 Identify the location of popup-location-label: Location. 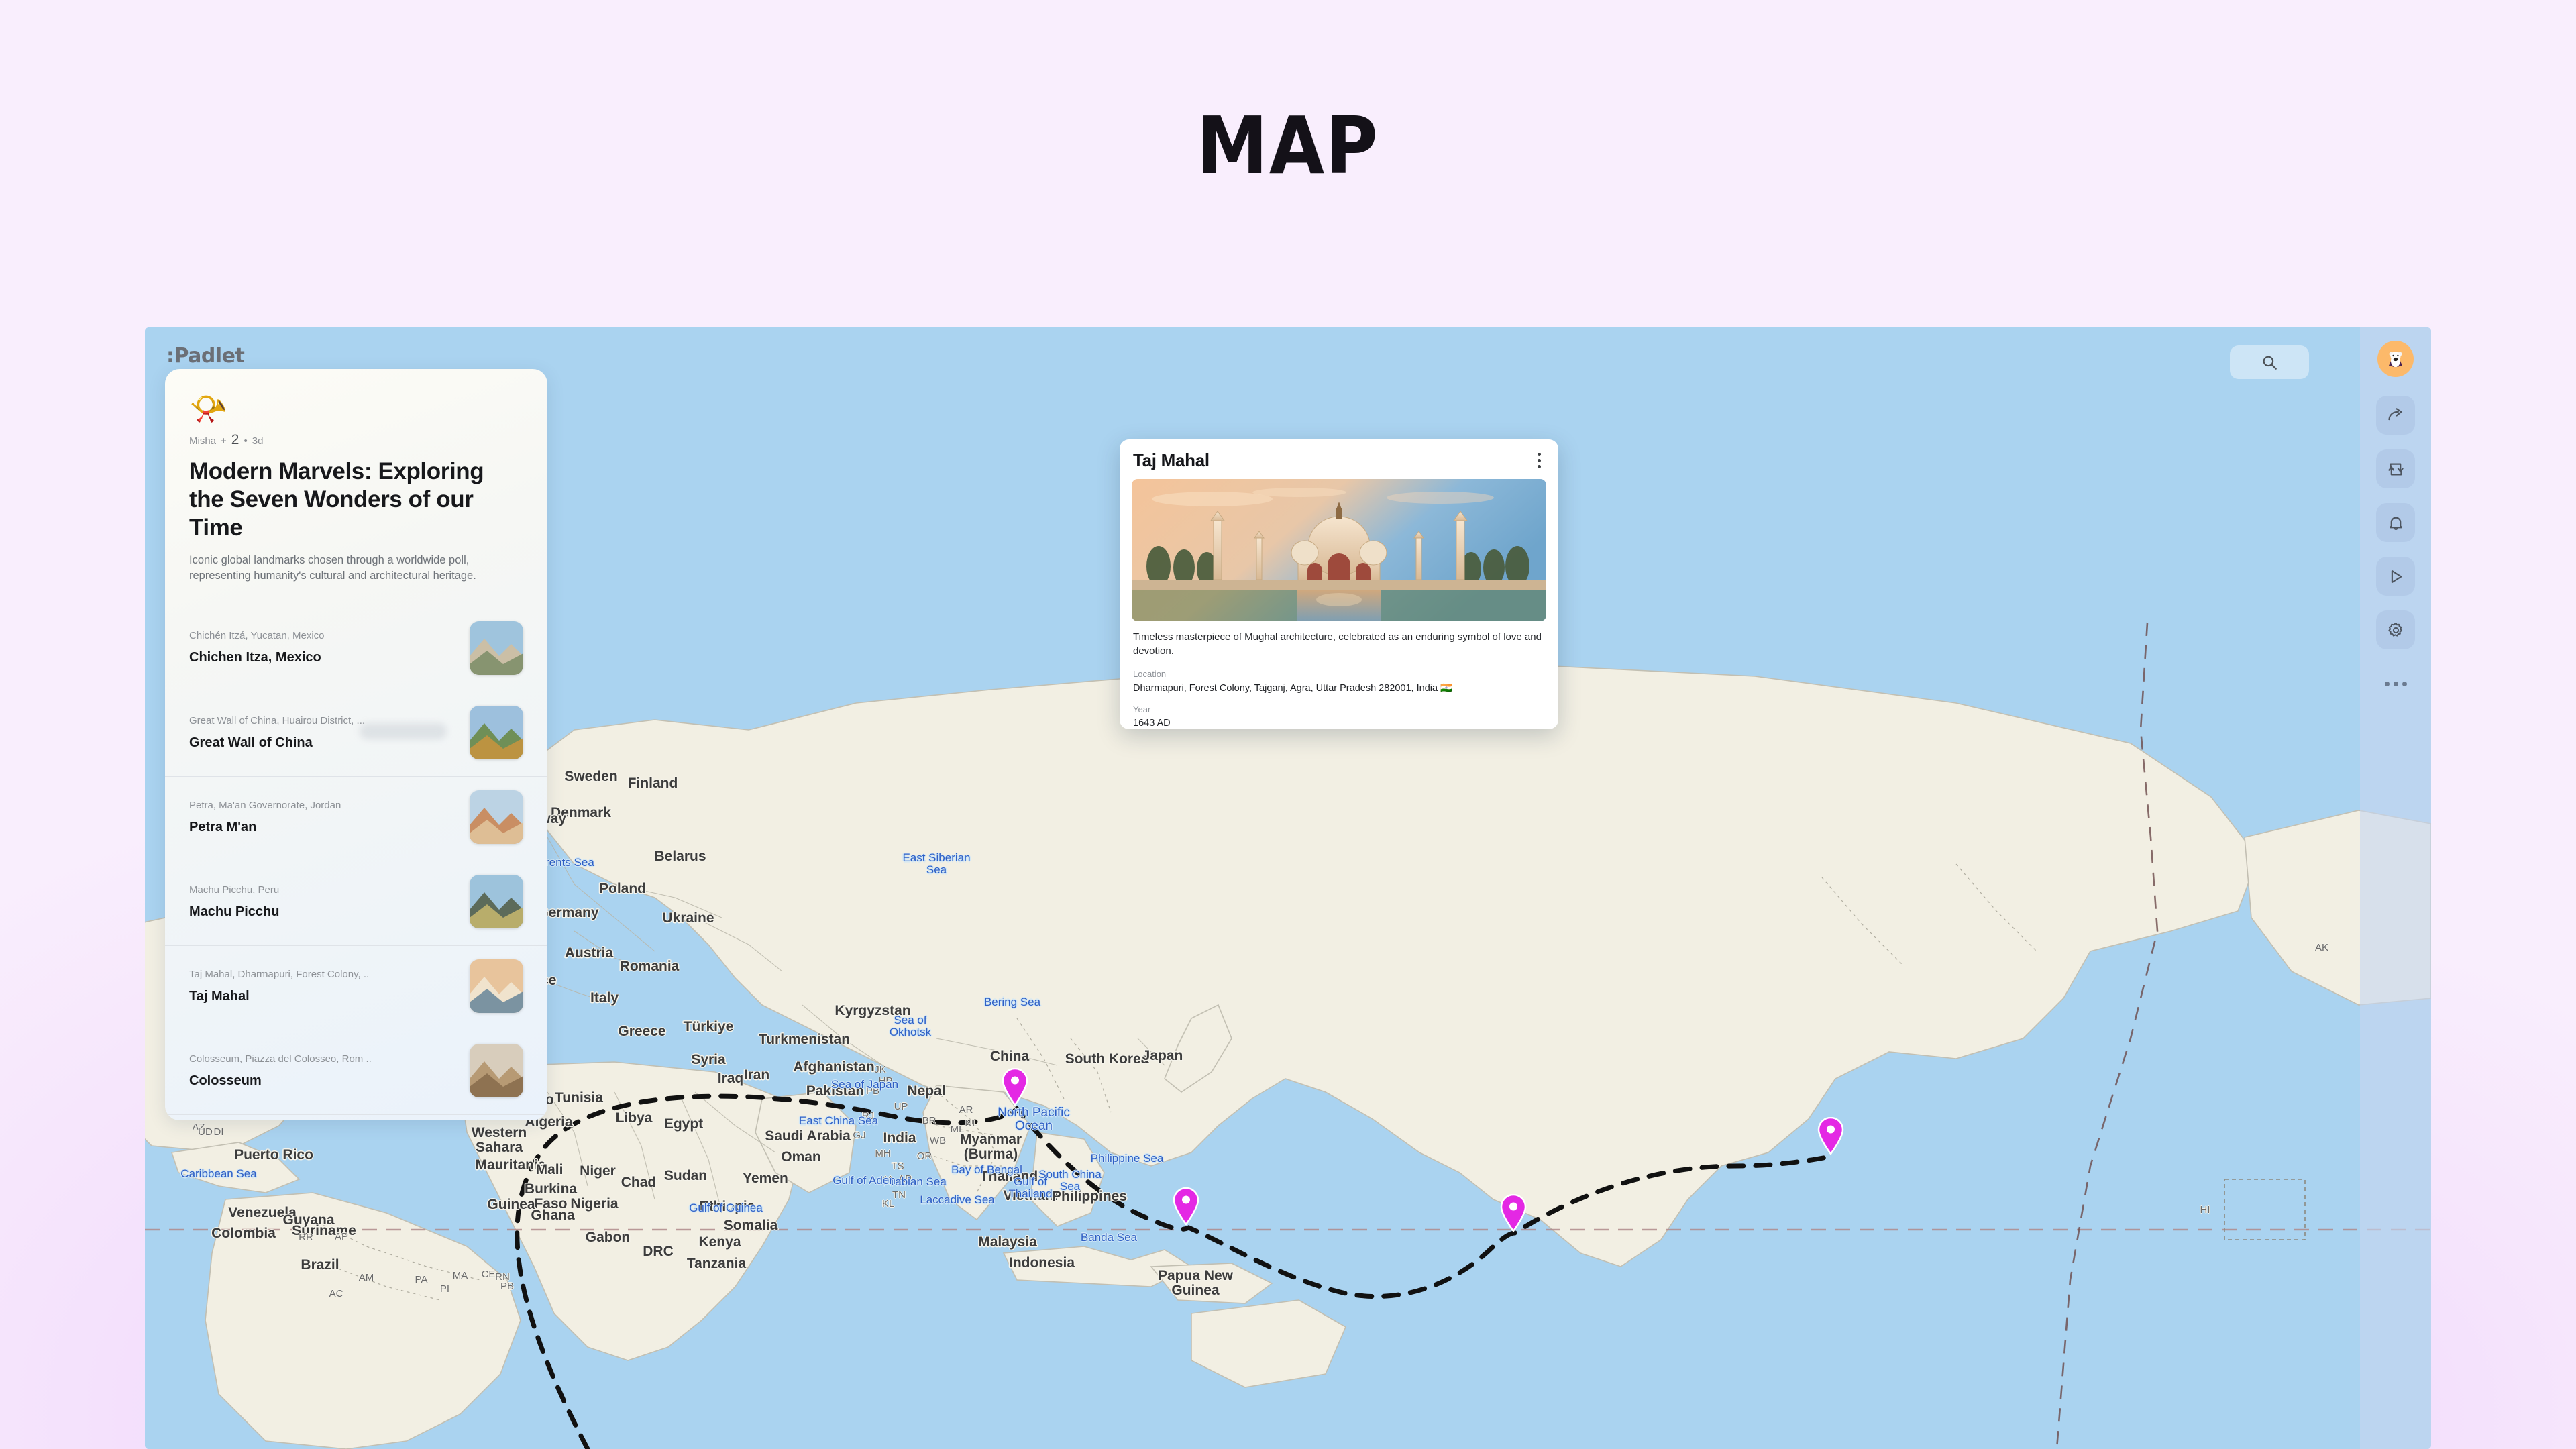
(1150, 674).